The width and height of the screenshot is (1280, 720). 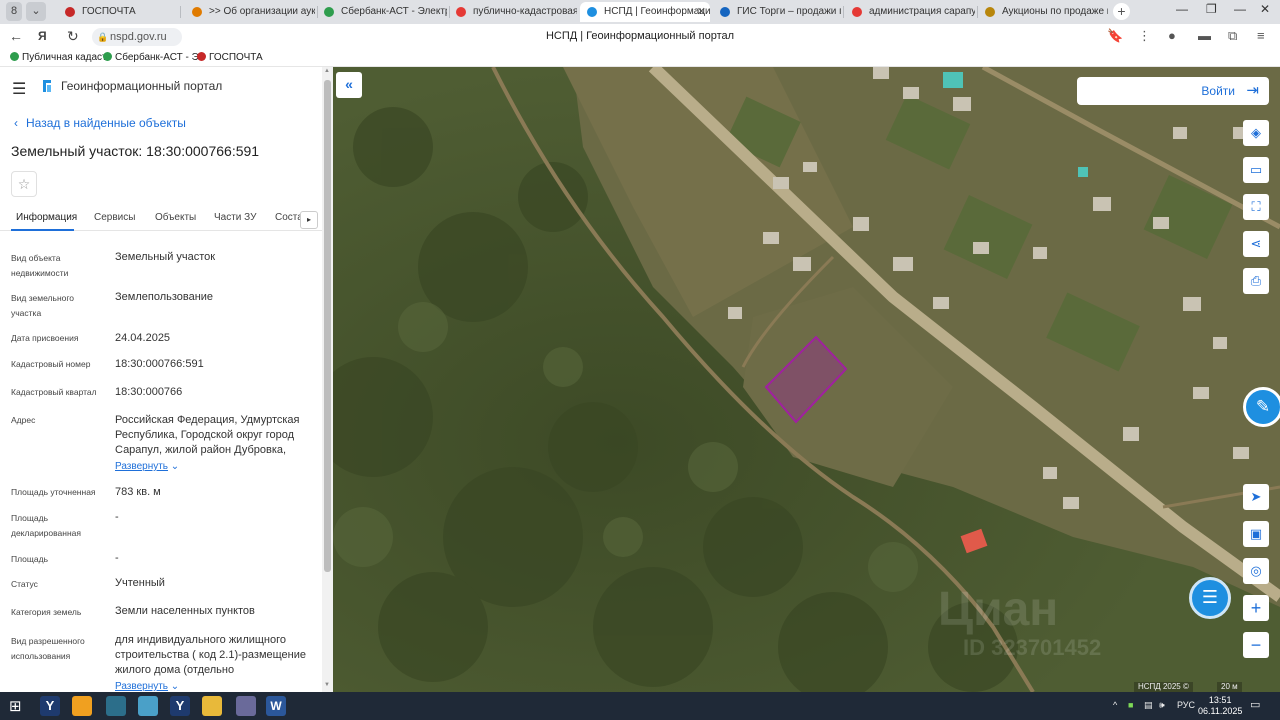 I want to click on field-value: Земли населенных пунктов, so click(x=185, y=611).